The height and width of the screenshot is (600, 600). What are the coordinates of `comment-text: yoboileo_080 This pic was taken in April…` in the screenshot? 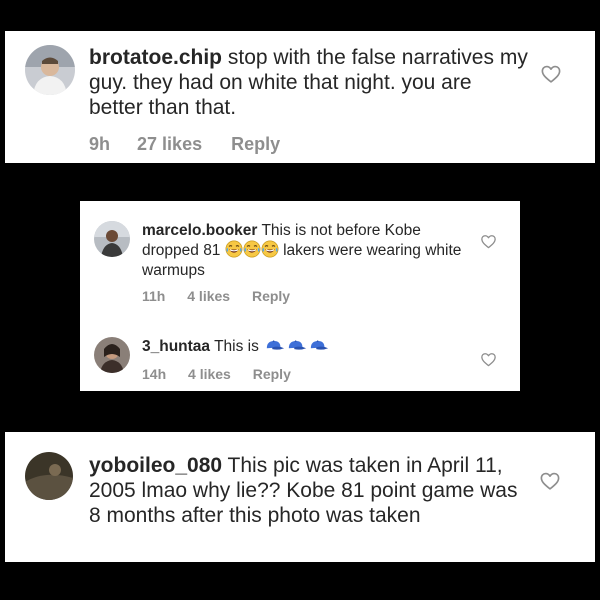 It's located at (309, 491).